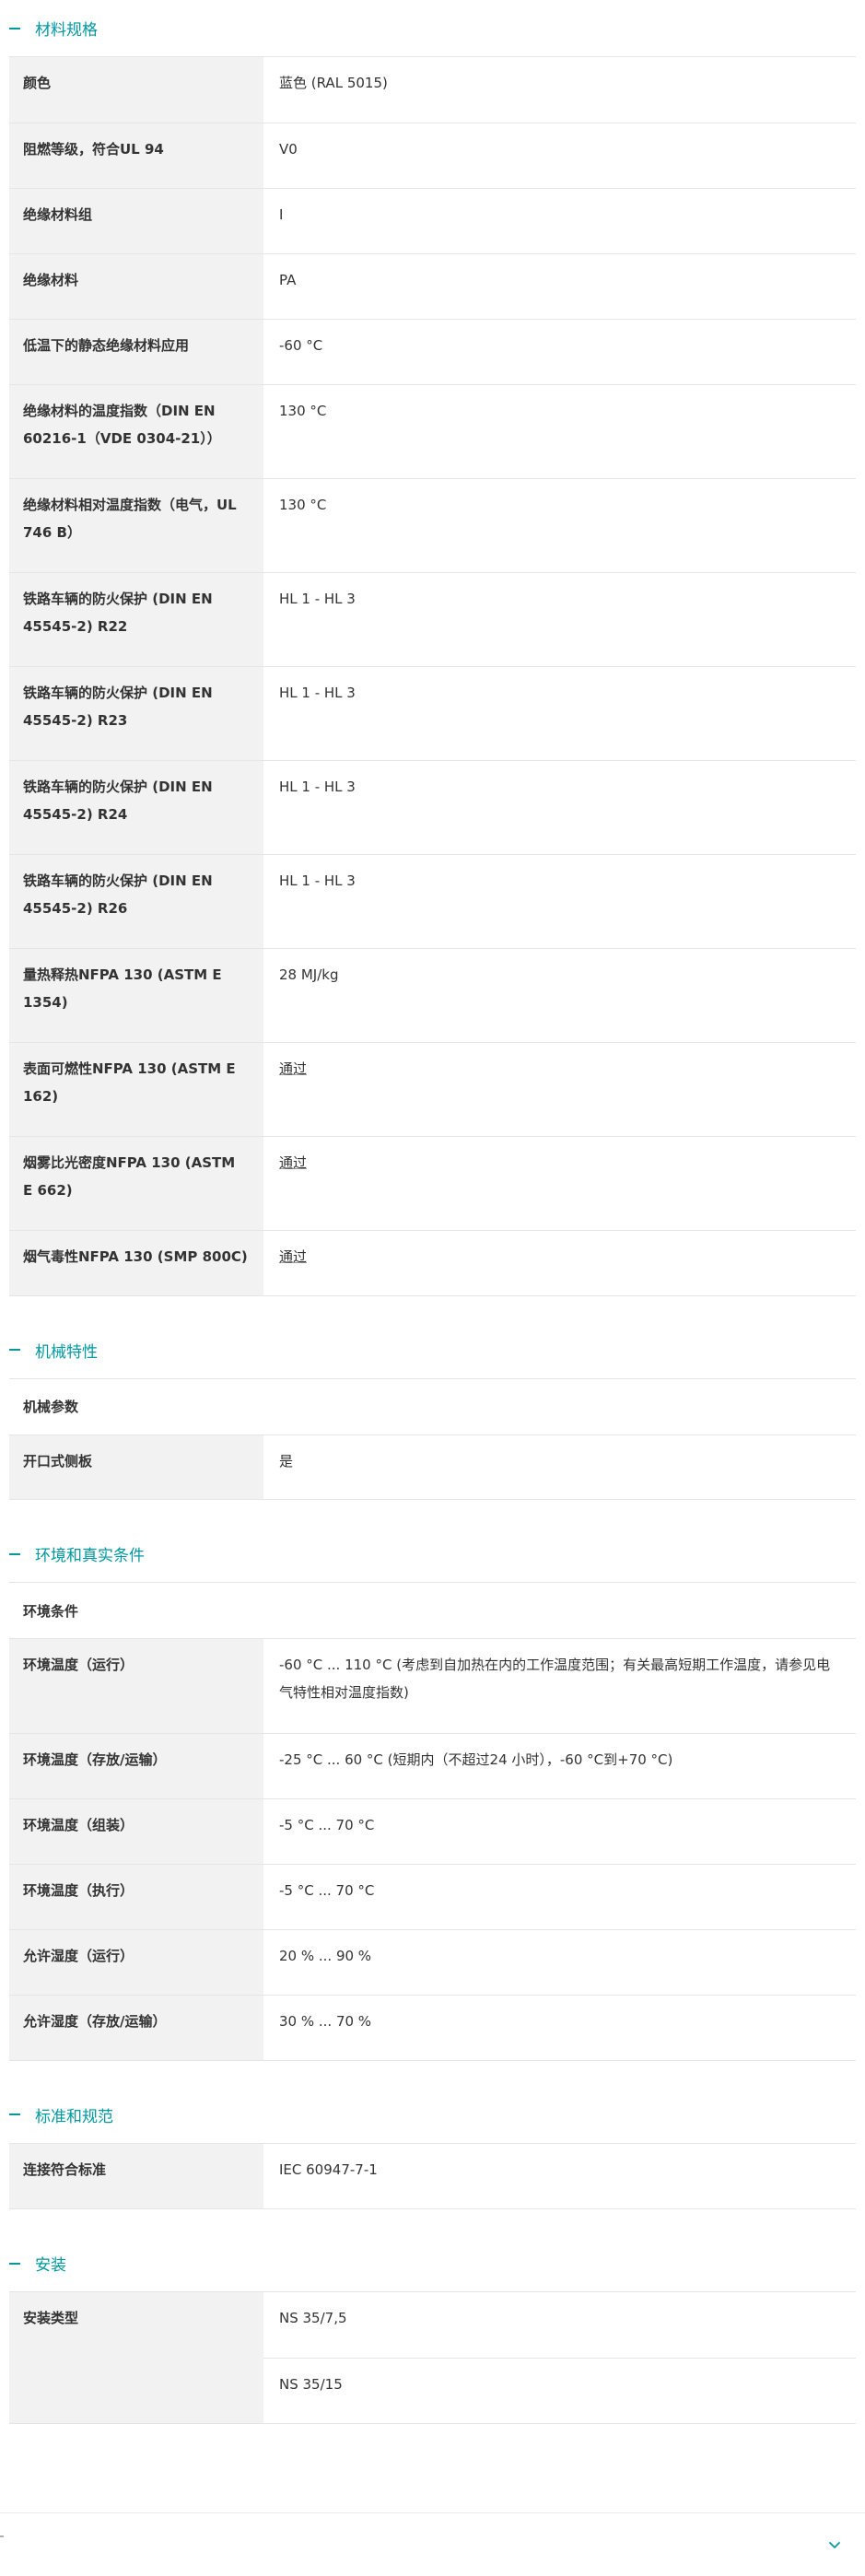 The height and width of the screenshot is (2576, 865). I want to click on section-standards: 标准和规范 连接符合标准 IEC 60947-7-1, so click(433, 2148).